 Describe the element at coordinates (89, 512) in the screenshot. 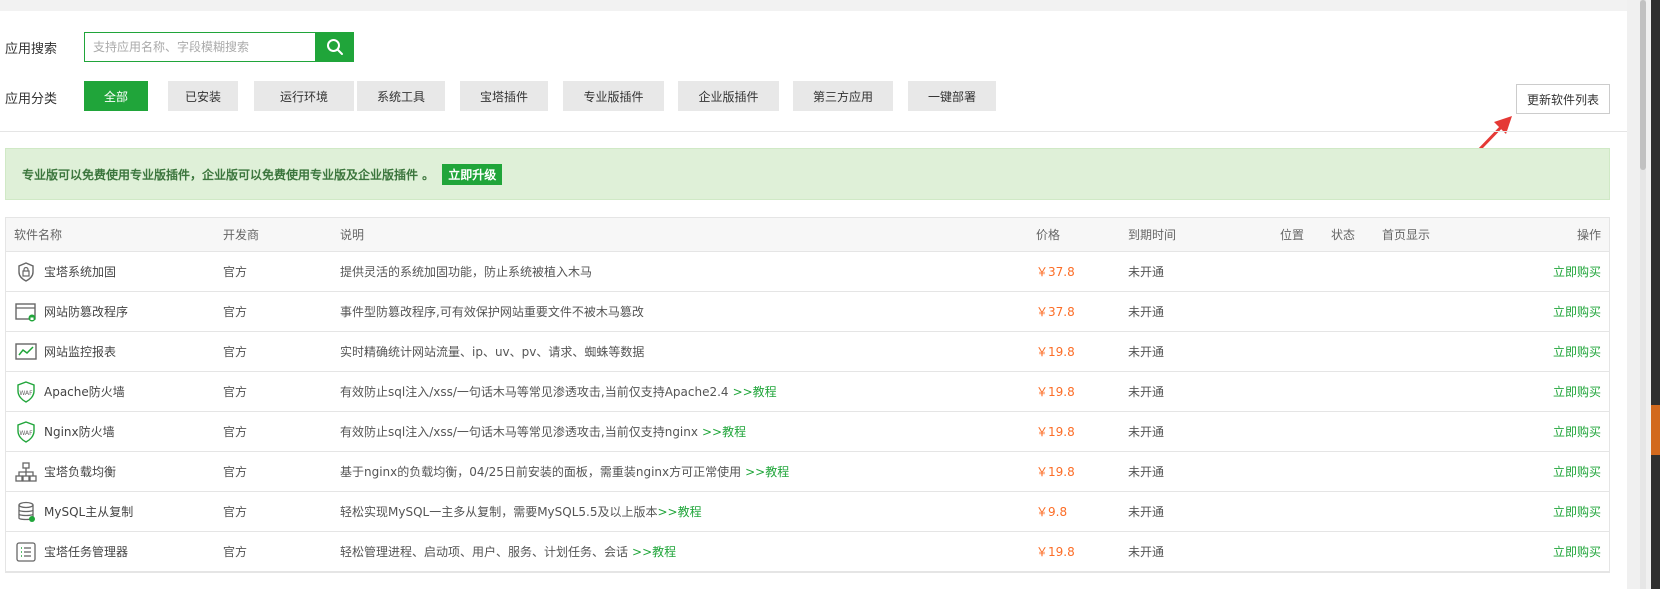

I see `software-name: MySQL主从复制` at that location.